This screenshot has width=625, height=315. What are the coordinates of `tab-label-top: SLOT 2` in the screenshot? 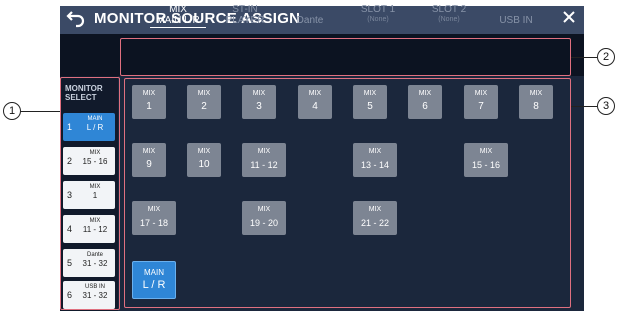 It's located at (449, 9).